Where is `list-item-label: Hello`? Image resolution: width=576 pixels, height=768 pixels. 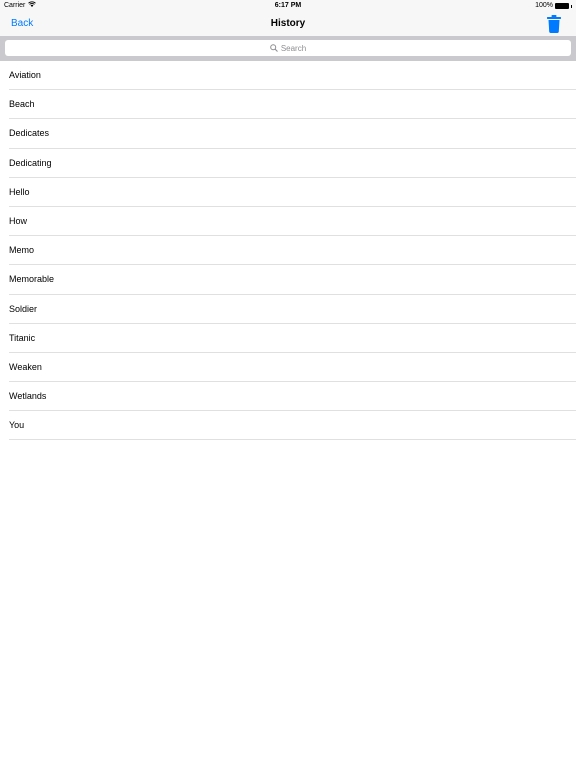 list-item-label: Hello is located at coordinates (19, 191).